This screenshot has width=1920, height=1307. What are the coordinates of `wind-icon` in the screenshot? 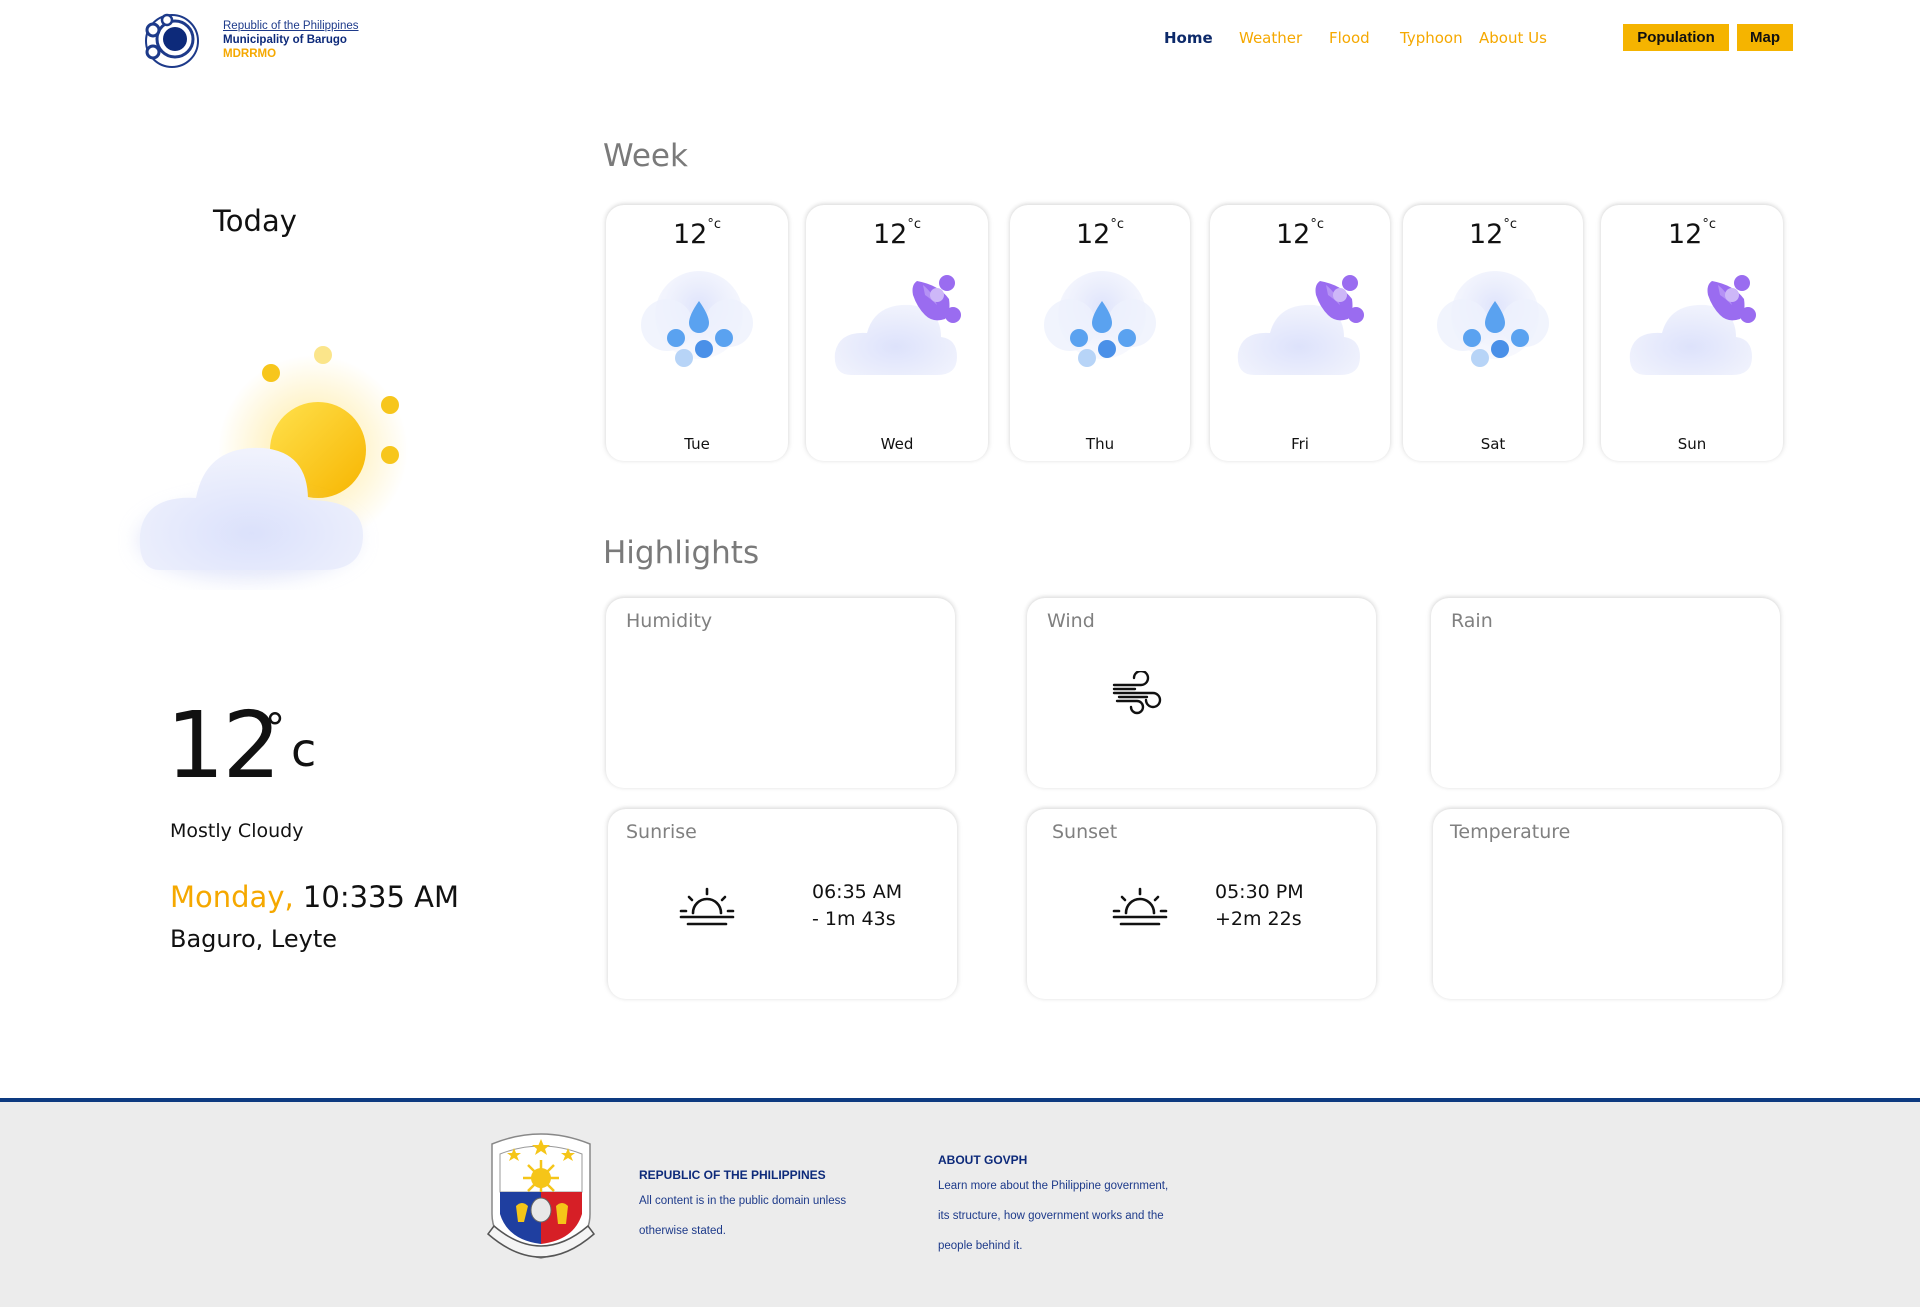 It's located at (1137, 693).